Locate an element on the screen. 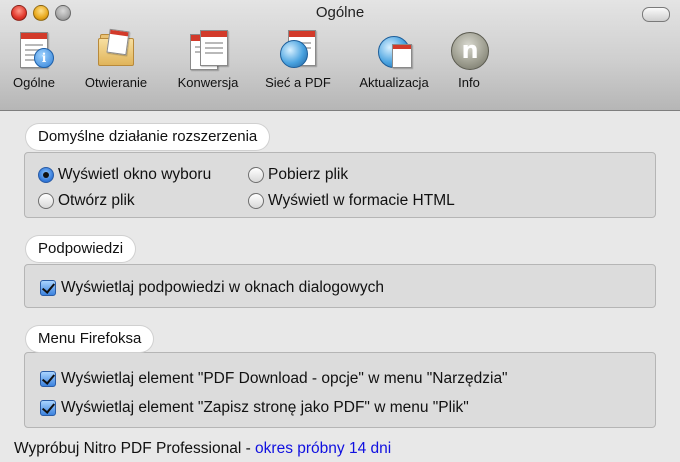  default-action-group-title: Domyślne działanie rozszerzenia is located at coordinates (148, 137).